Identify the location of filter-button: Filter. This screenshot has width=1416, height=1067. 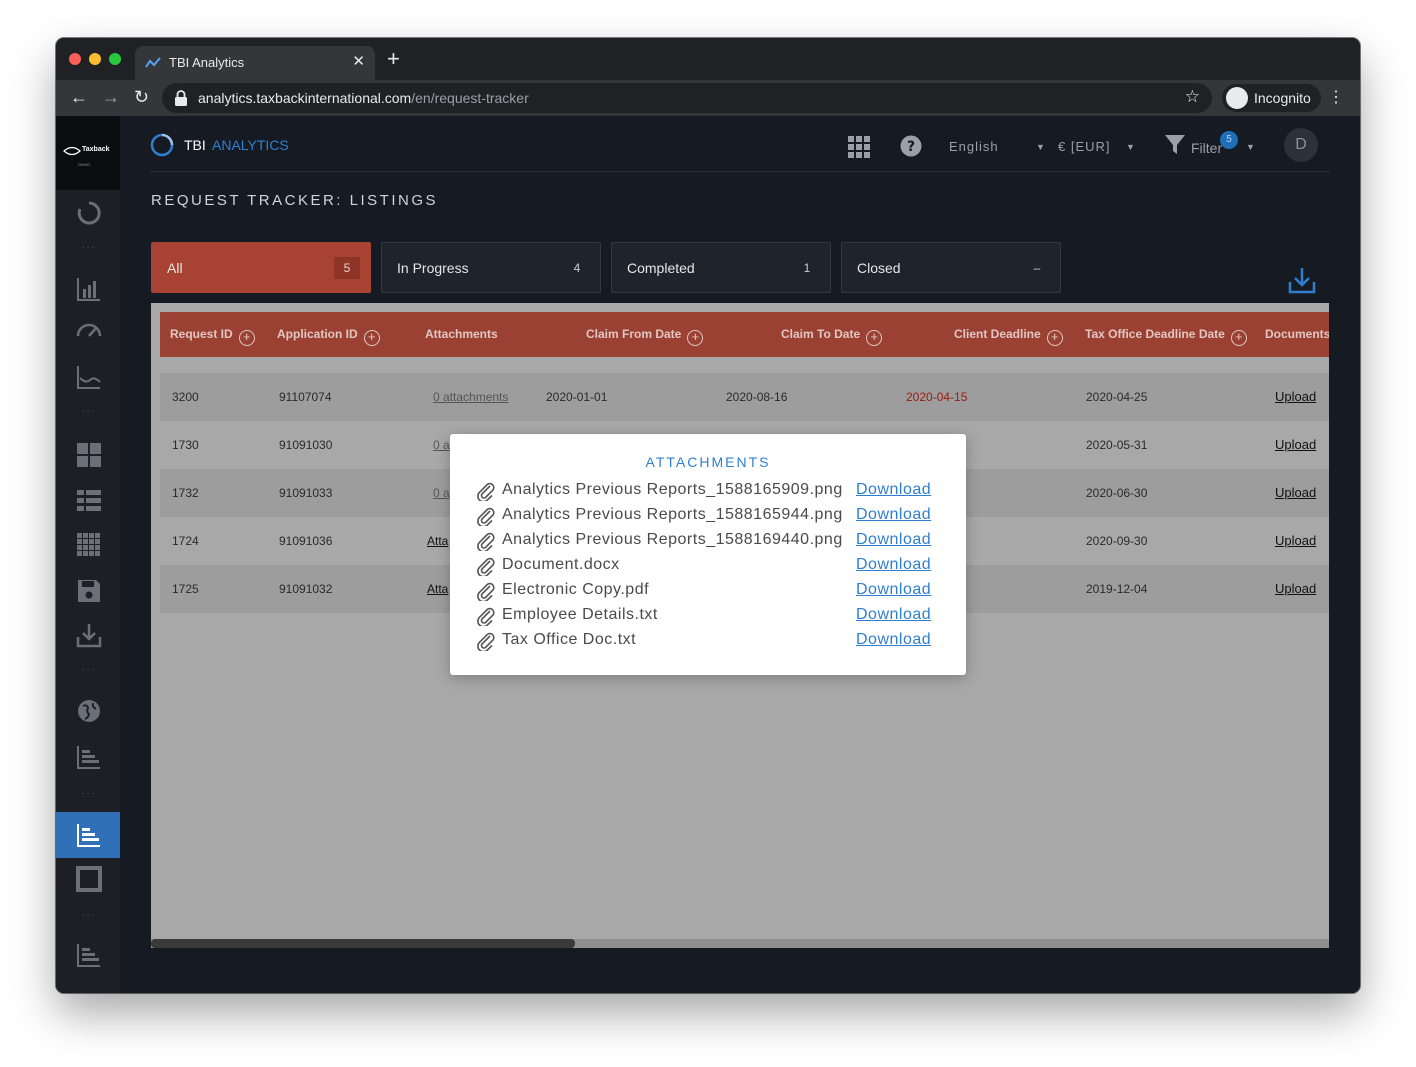
(1206, 148).